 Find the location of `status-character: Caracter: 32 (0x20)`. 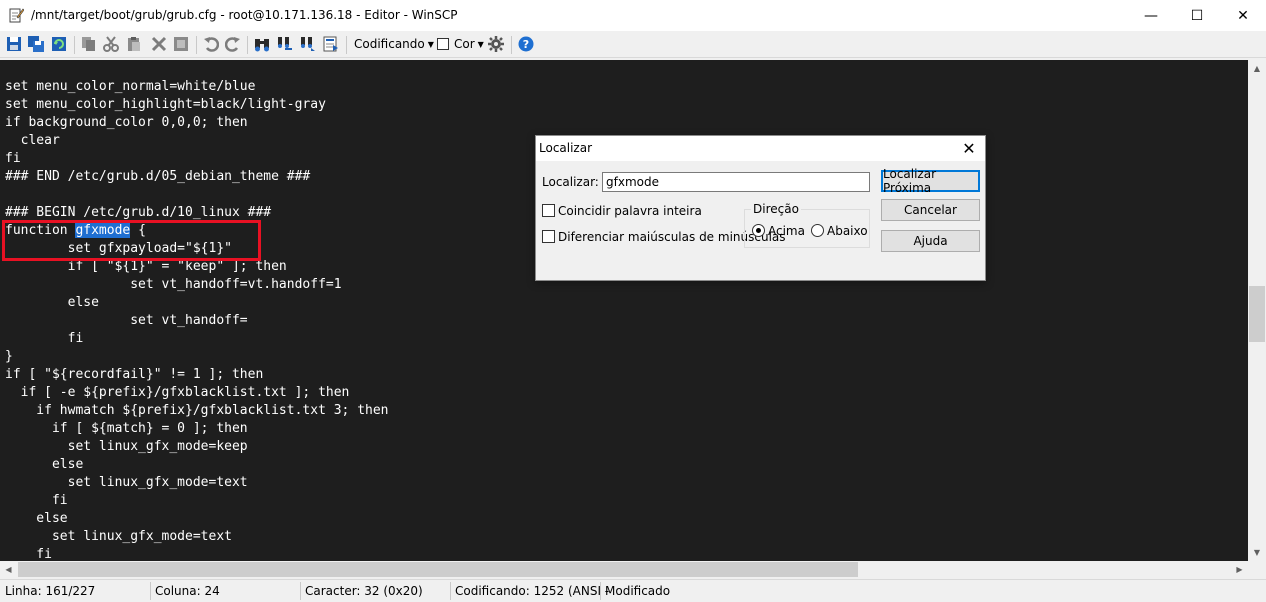

status-character: Caracter: 32 (0x20) is located at coordinates (364, 591).